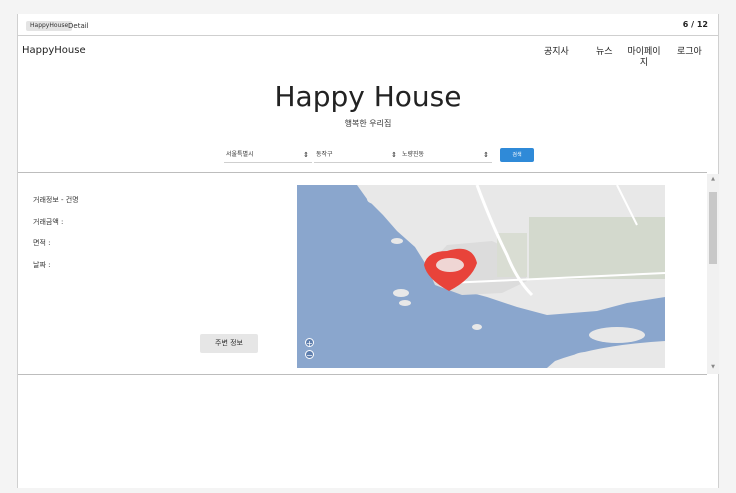 This screenshot has width=736, height=493. Describe the element at coordinates (42, 243) in the screenshot. I see `deal-area-label: 면적 :` at that location.